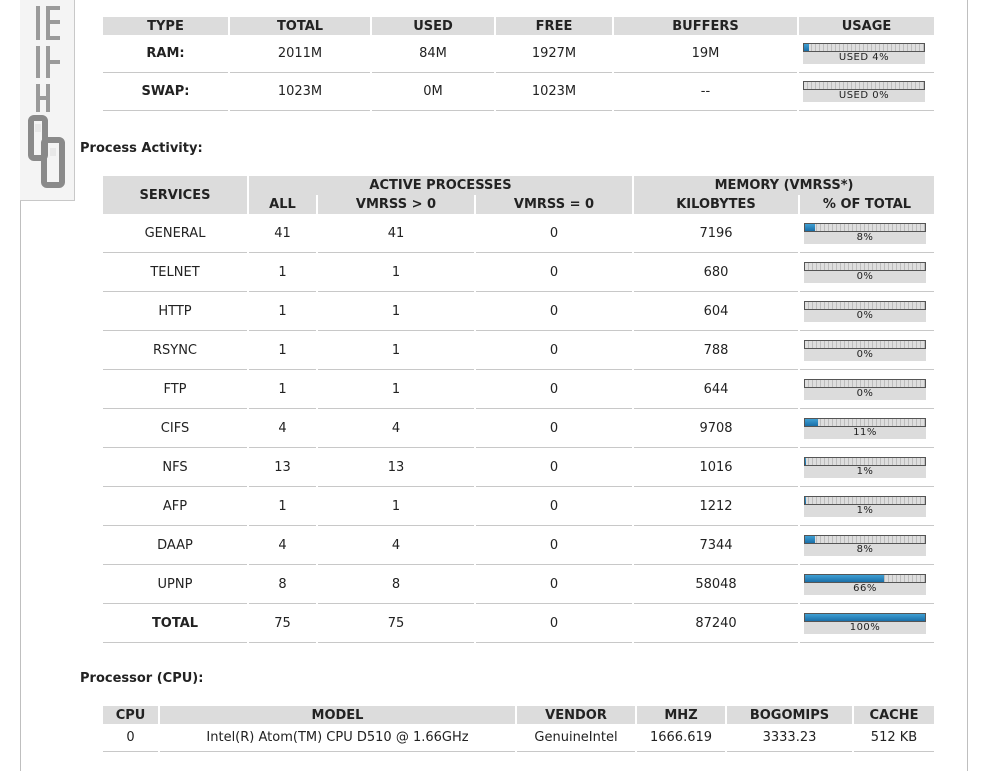 The image size is (1008, 771). I want to click on pct-bar-label: 100%, so click(865, 627).